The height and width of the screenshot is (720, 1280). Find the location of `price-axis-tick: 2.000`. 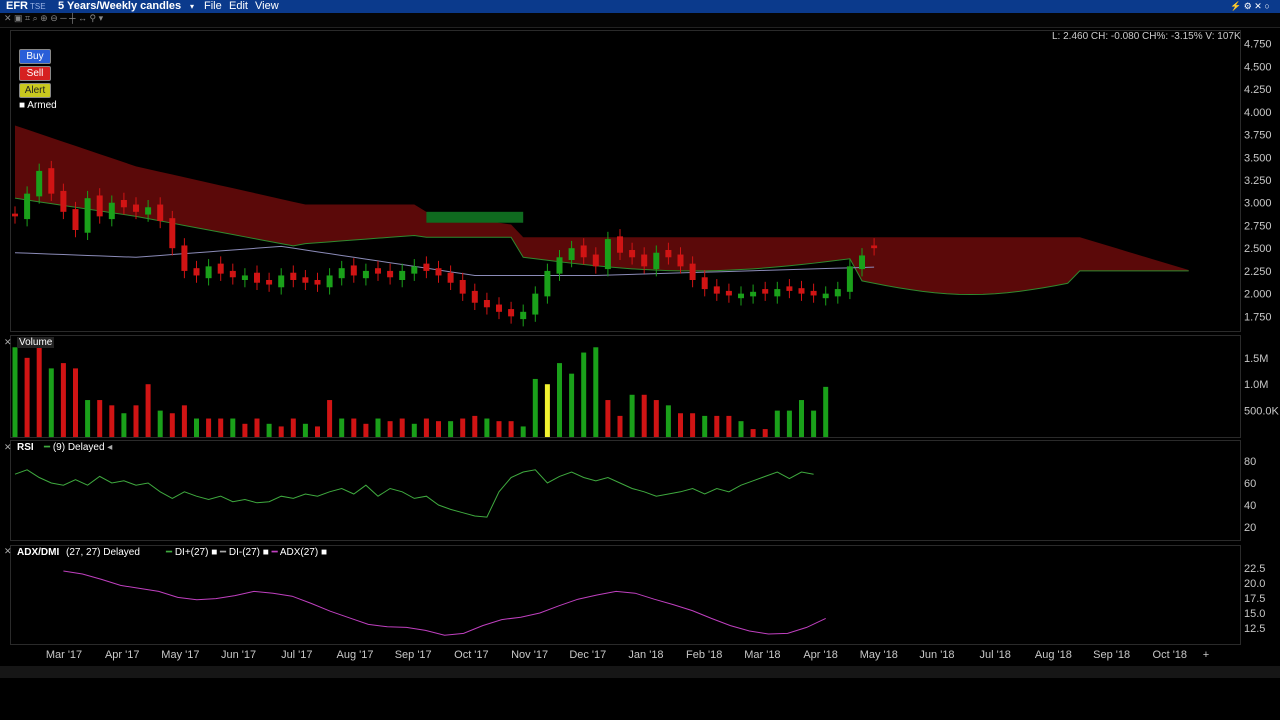

price-axis-tick: 2.000 is located at coordinates (1258, 295).